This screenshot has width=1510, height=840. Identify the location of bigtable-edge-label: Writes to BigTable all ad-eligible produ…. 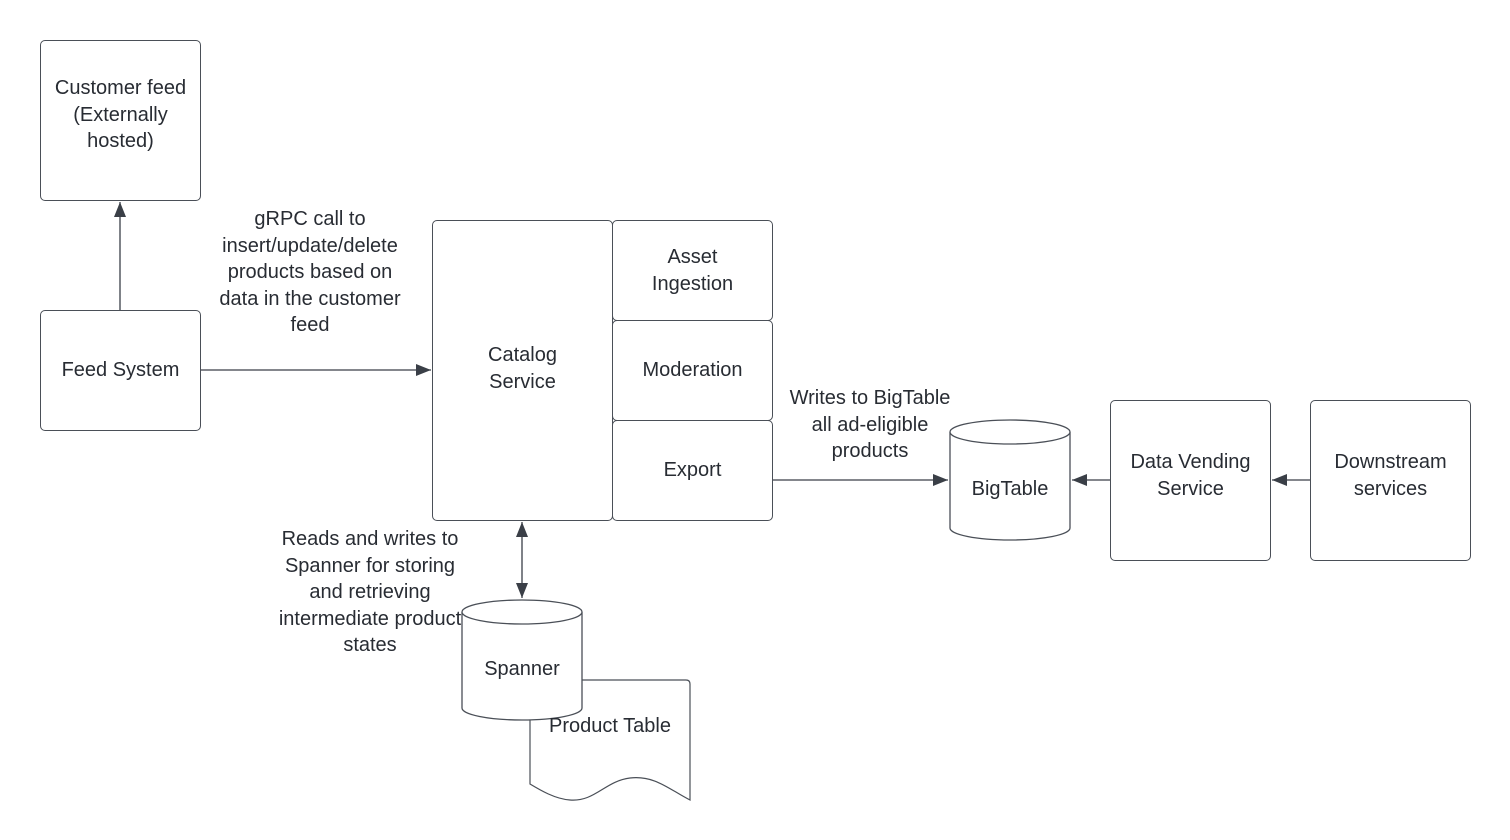
(870, 424).